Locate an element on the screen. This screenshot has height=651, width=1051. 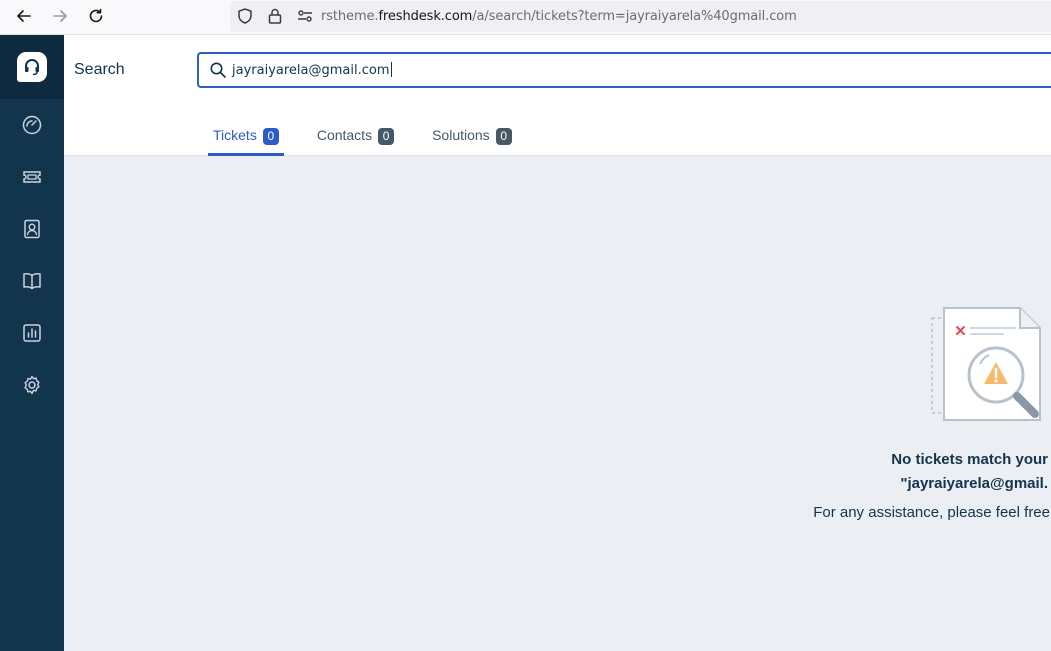
tab-contacts: Contacts 0 is located at coordinates (355, 141).